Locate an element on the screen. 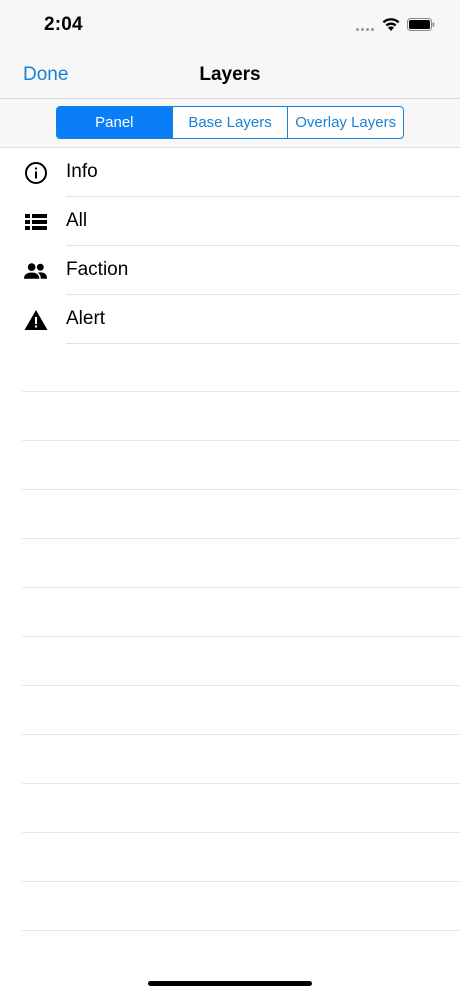  list-icon is located at coordinates (35, 221).